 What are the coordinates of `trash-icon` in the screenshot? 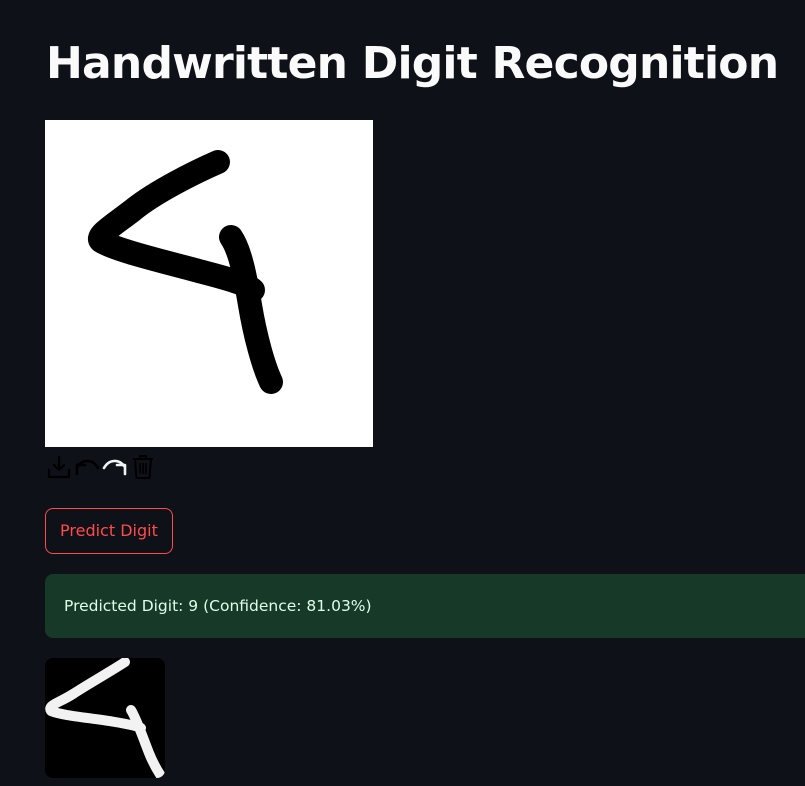 It's located at (143, 467).